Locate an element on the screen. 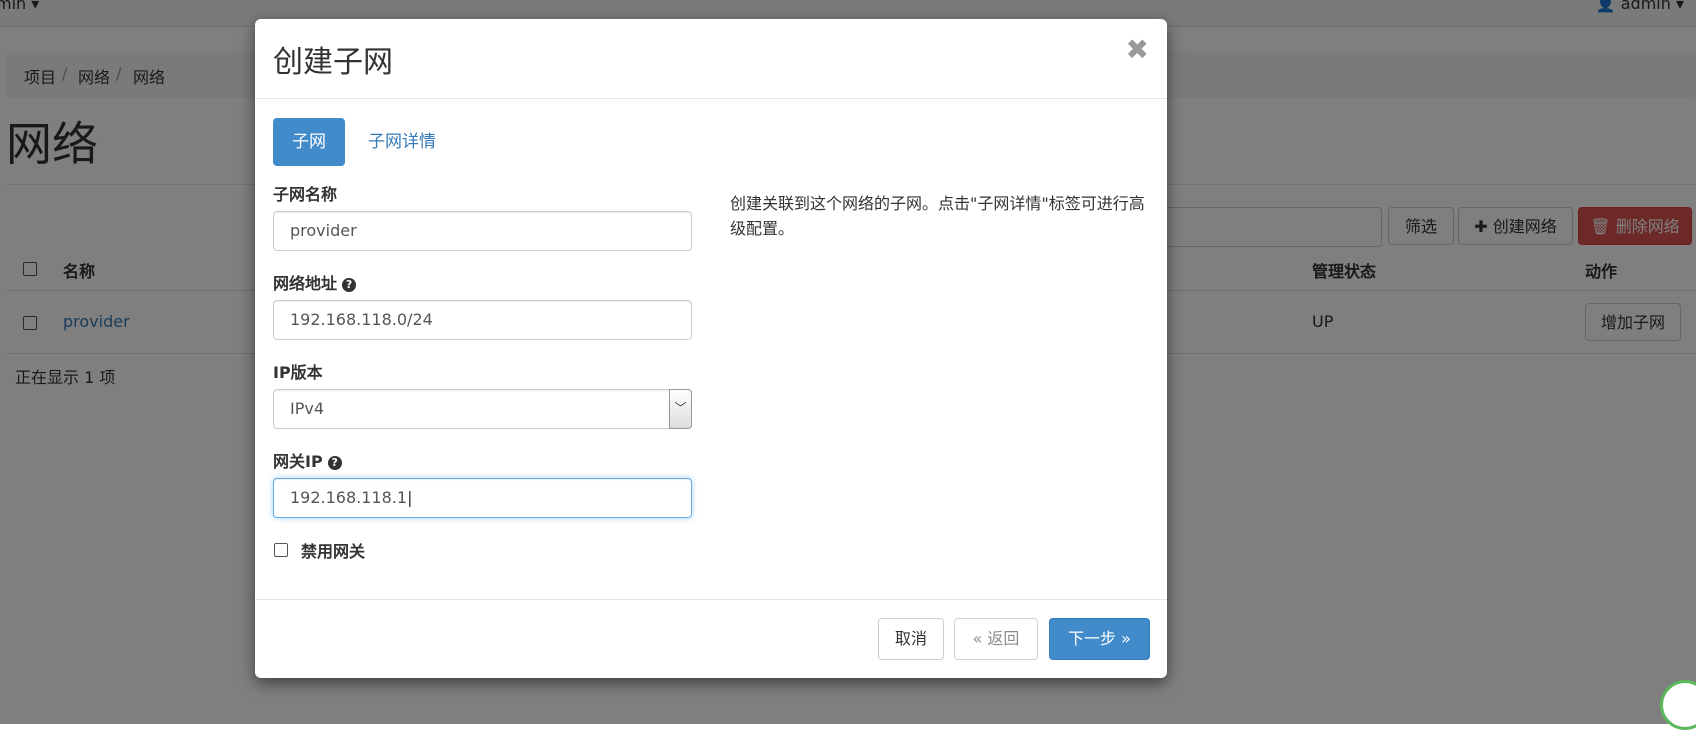  network-address-label-text: 网络地址 is located at coordinates (305, 283).